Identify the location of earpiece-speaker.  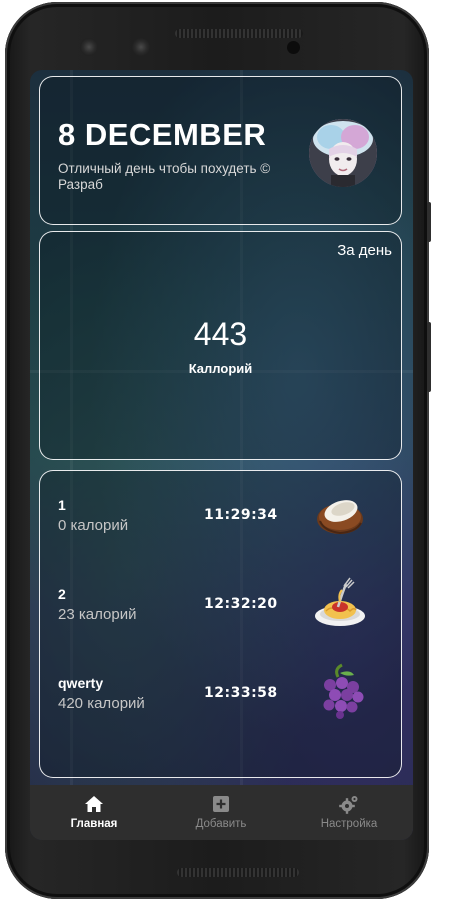
(239, 33).